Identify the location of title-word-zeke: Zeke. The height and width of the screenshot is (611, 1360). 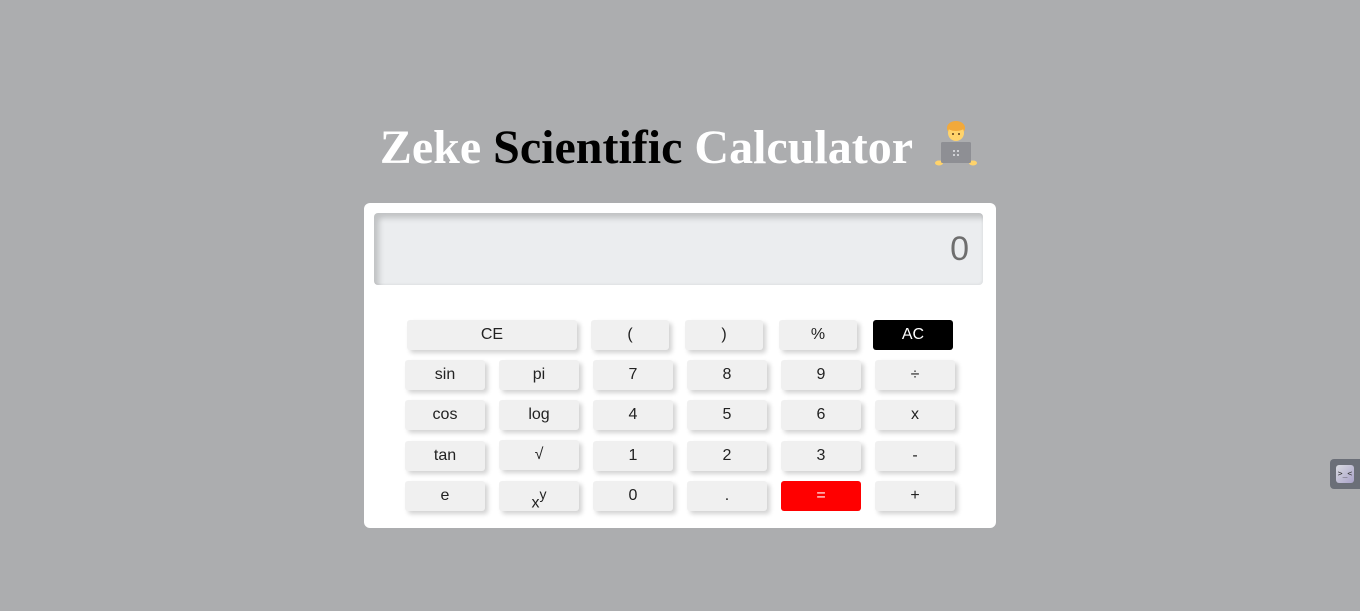
(430, 147).